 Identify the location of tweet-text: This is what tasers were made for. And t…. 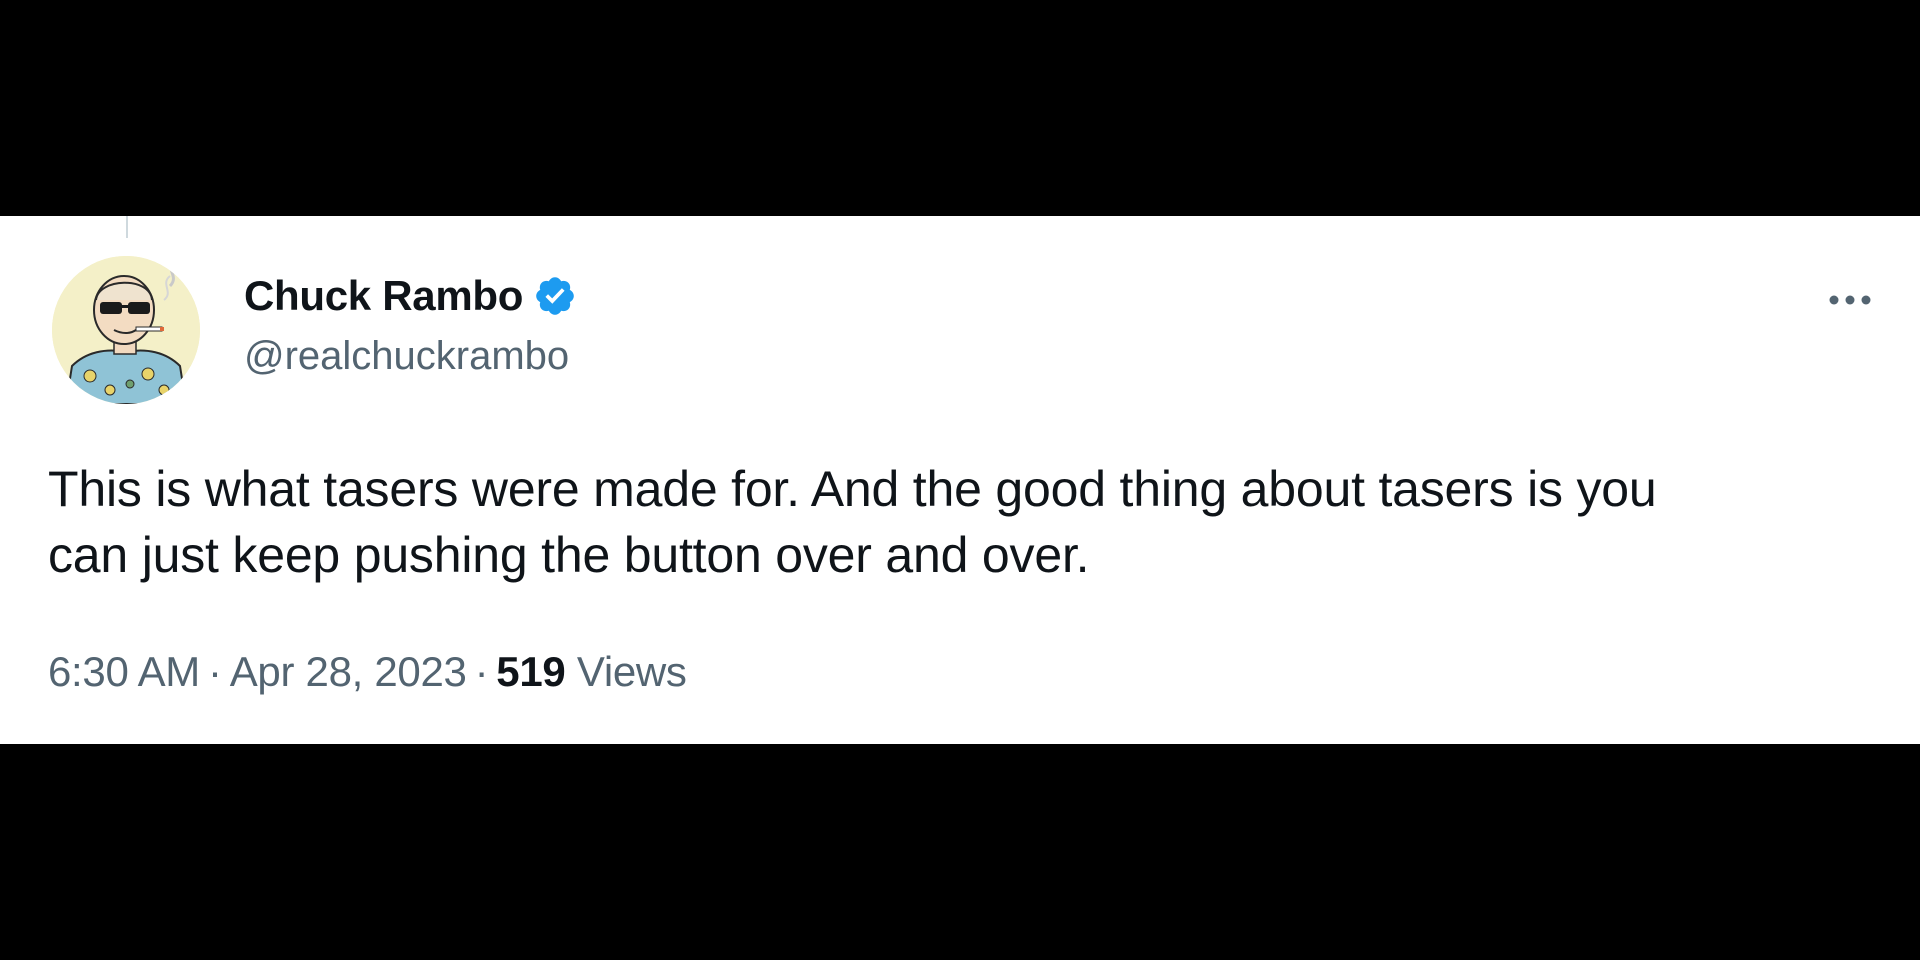
(968, 522).